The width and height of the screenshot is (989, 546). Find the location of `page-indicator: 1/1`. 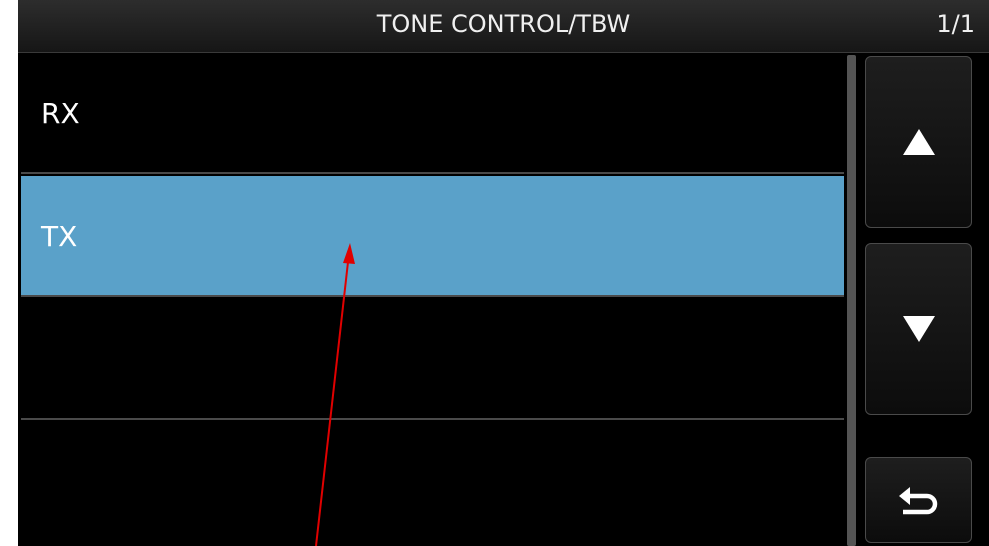

page-indicator: 1/1 is located at coordinates (955, 24).